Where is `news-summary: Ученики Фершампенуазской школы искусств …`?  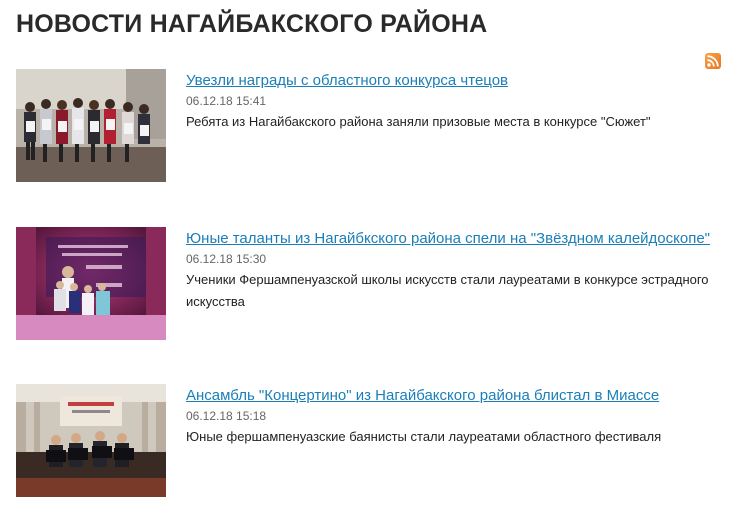
news-summary: Ученики Фершампенуазской школы искусств … is located at coordinates (447, 290).